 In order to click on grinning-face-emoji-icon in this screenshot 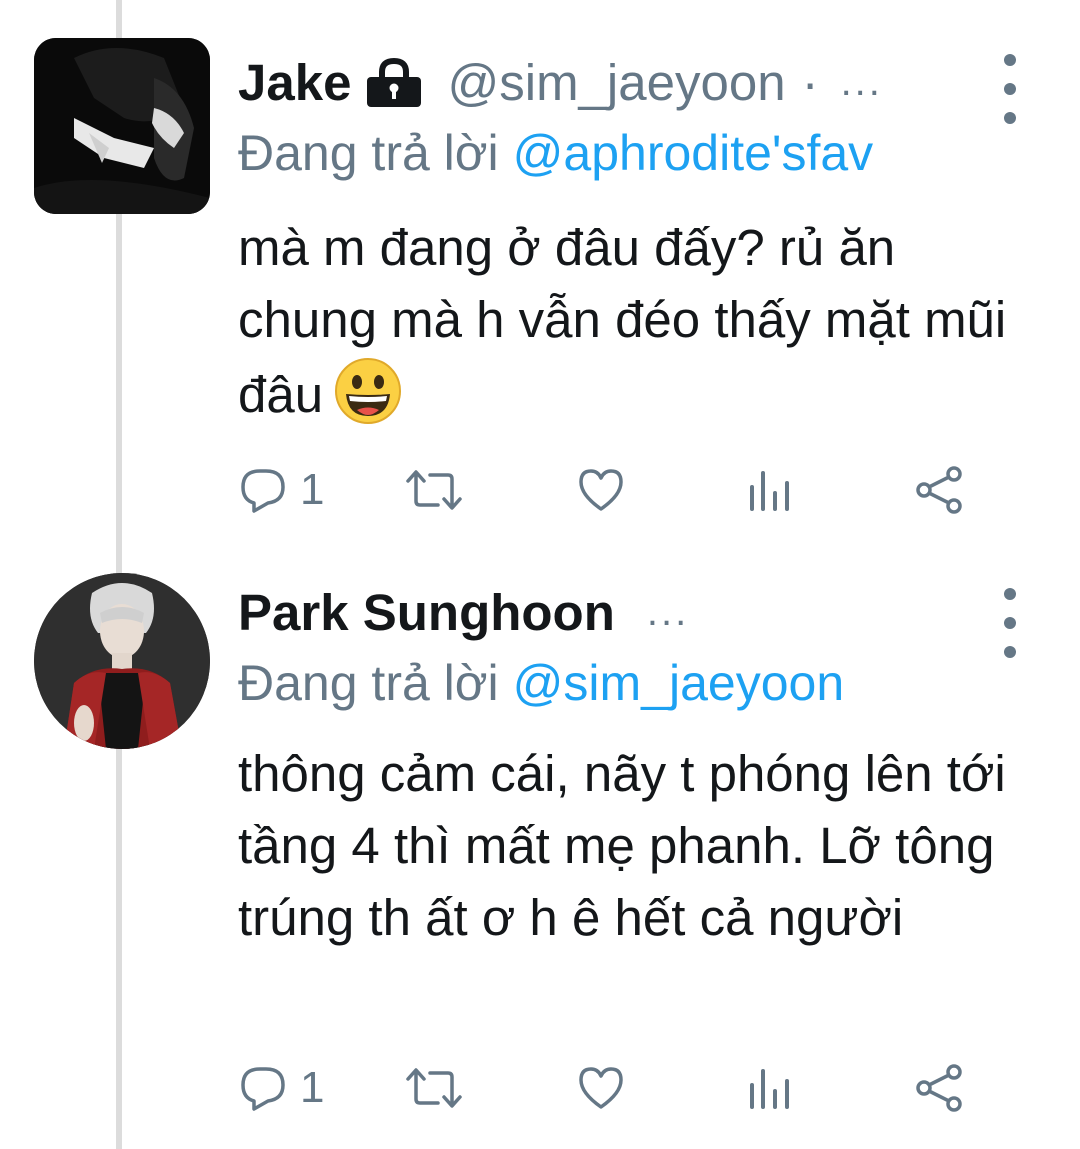, I will do `click(368, 400)`.